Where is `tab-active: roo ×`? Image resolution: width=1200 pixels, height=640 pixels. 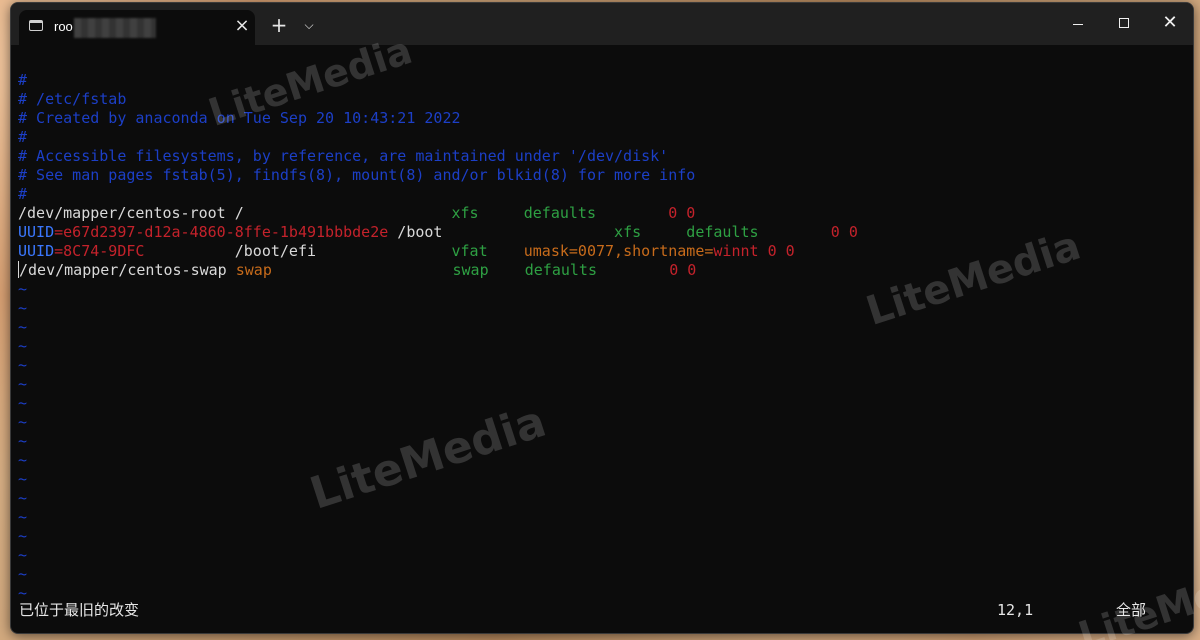 tab-active: roo × is located at coordinates (137, 27).